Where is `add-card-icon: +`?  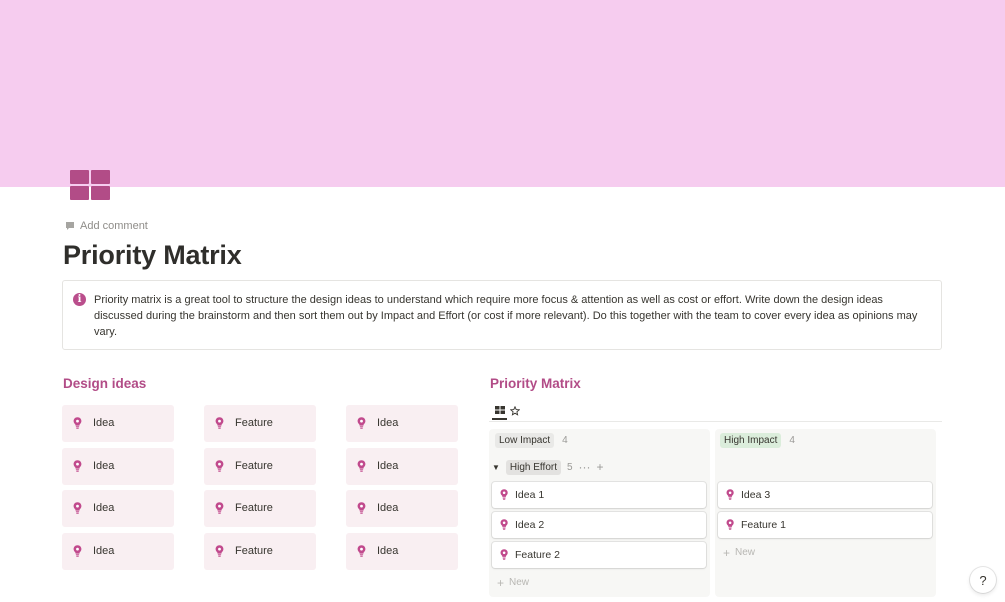 add-card-icon: + is located at coordinates (600, 467).